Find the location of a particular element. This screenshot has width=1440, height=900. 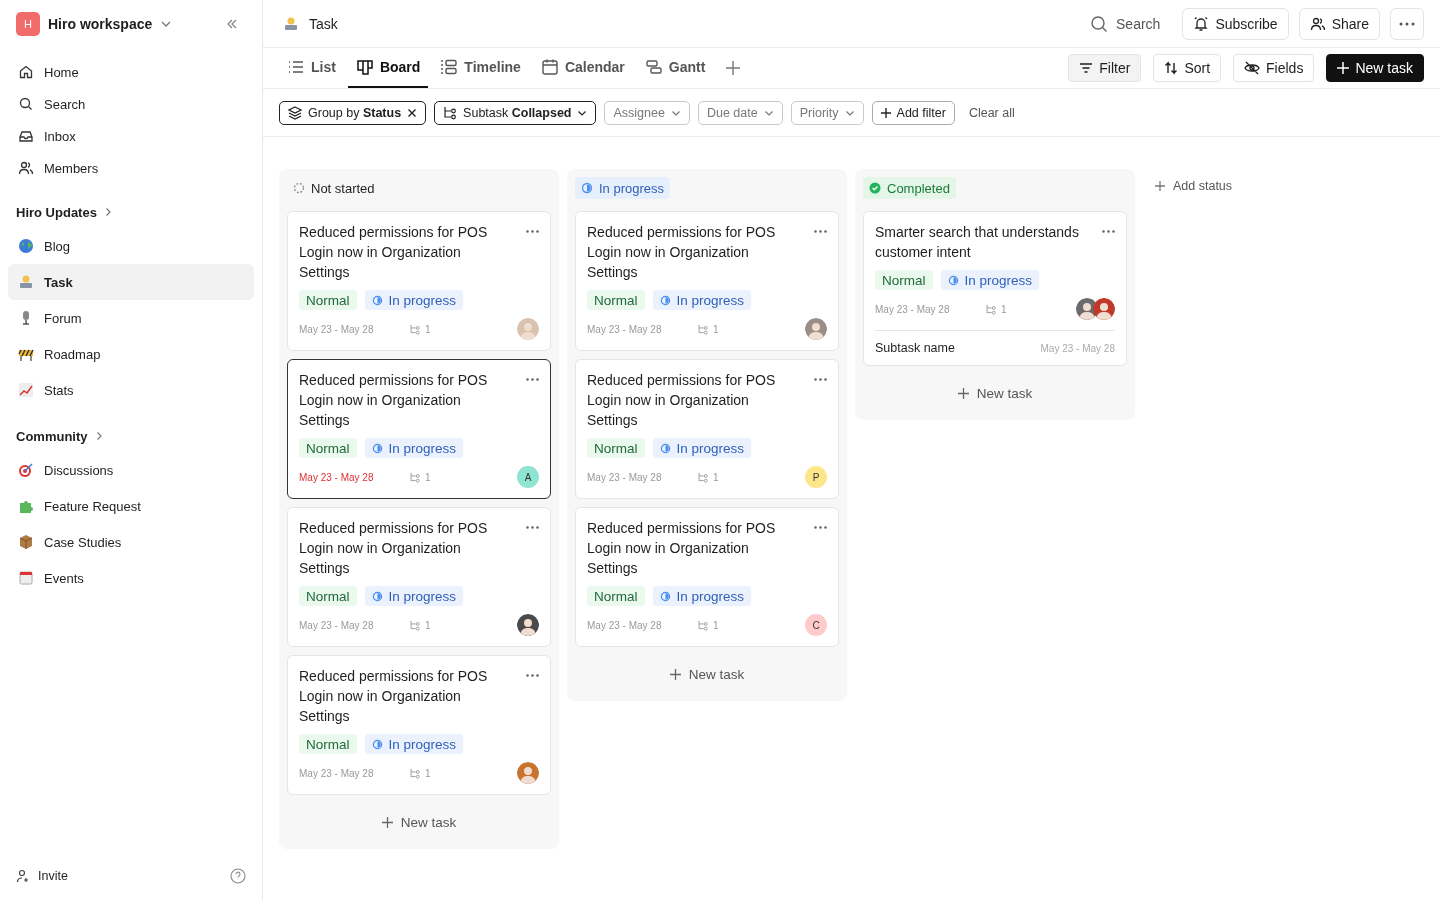

add-user-icon is located at coordinates (23, 876).